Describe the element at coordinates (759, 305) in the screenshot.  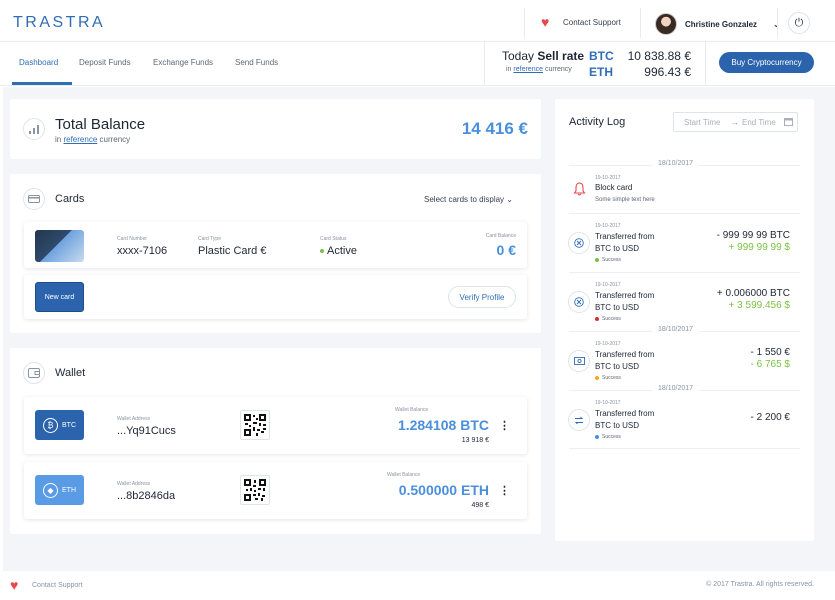
I see `amount-secondary: + 3 599.456 $` at that location.